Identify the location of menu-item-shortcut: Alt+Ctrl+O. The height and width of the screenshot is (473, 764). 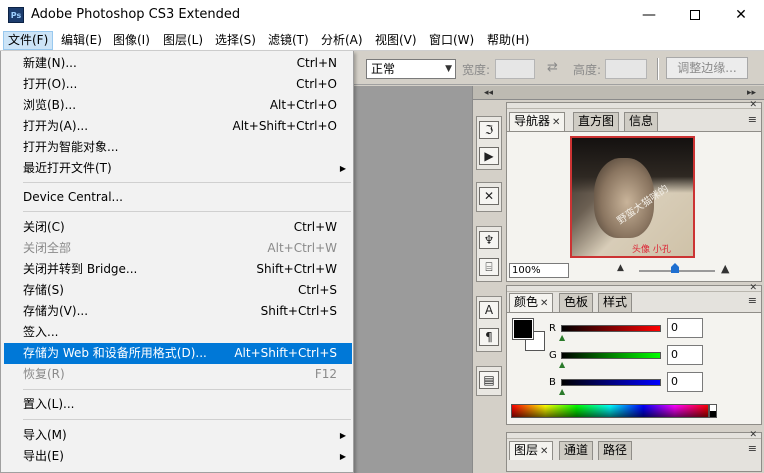
(303, 105).